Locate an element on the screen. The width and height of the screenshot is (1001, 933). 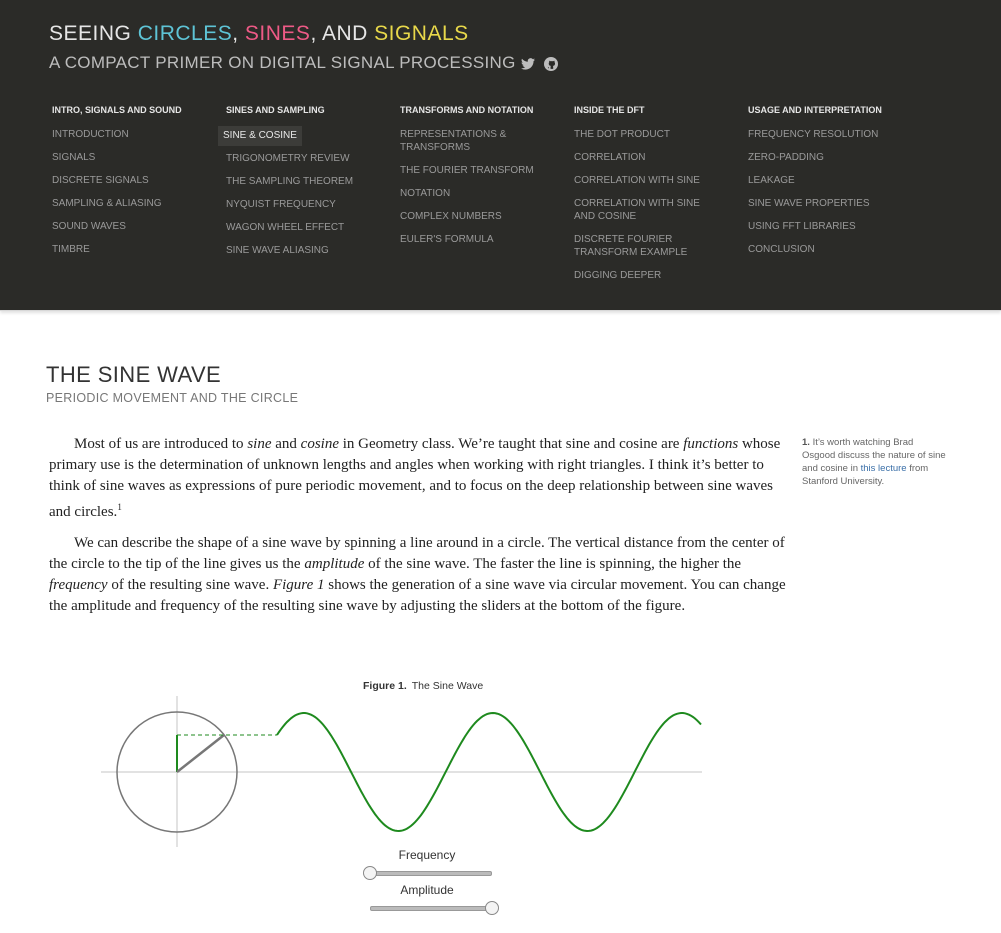
text-run: cosine is located at coordinates (319, 444).